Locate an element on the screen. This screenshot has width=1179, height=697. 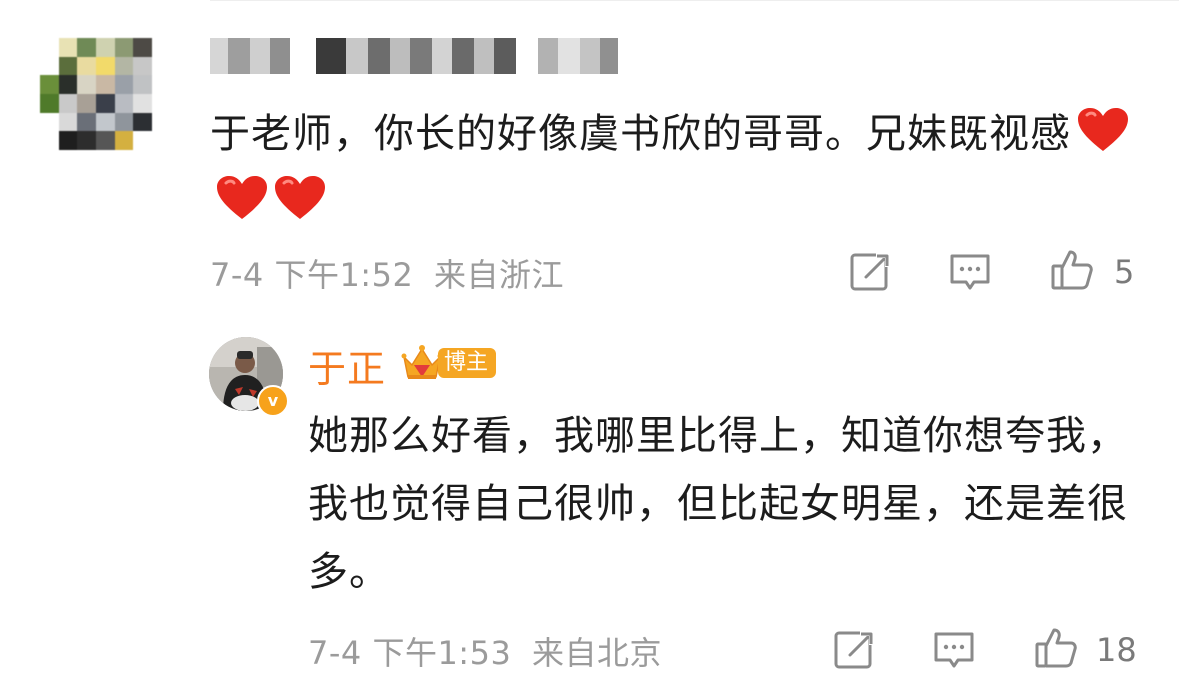
commenter-name-blurred is located at coordinates (414, 56).